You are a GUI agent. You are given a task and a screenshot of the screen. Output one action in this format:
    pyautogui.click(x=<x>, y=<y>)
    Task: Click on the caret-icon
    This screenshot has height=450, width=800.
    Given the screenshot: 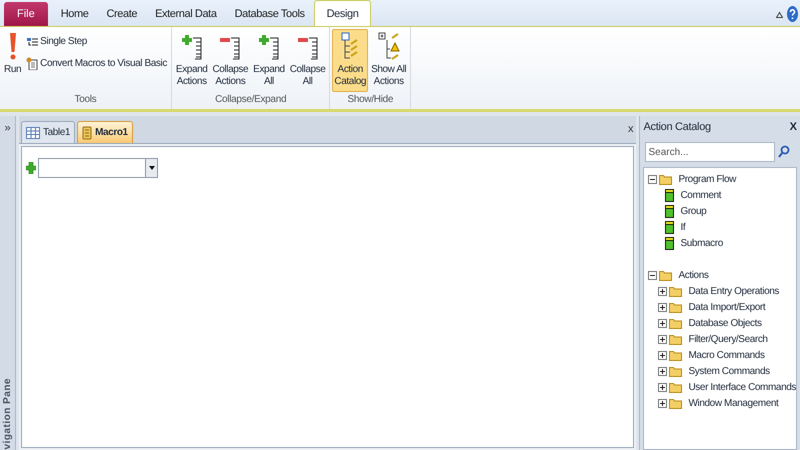 What is the action you would take?
    pyautogui.click(x=151, y=168)
    